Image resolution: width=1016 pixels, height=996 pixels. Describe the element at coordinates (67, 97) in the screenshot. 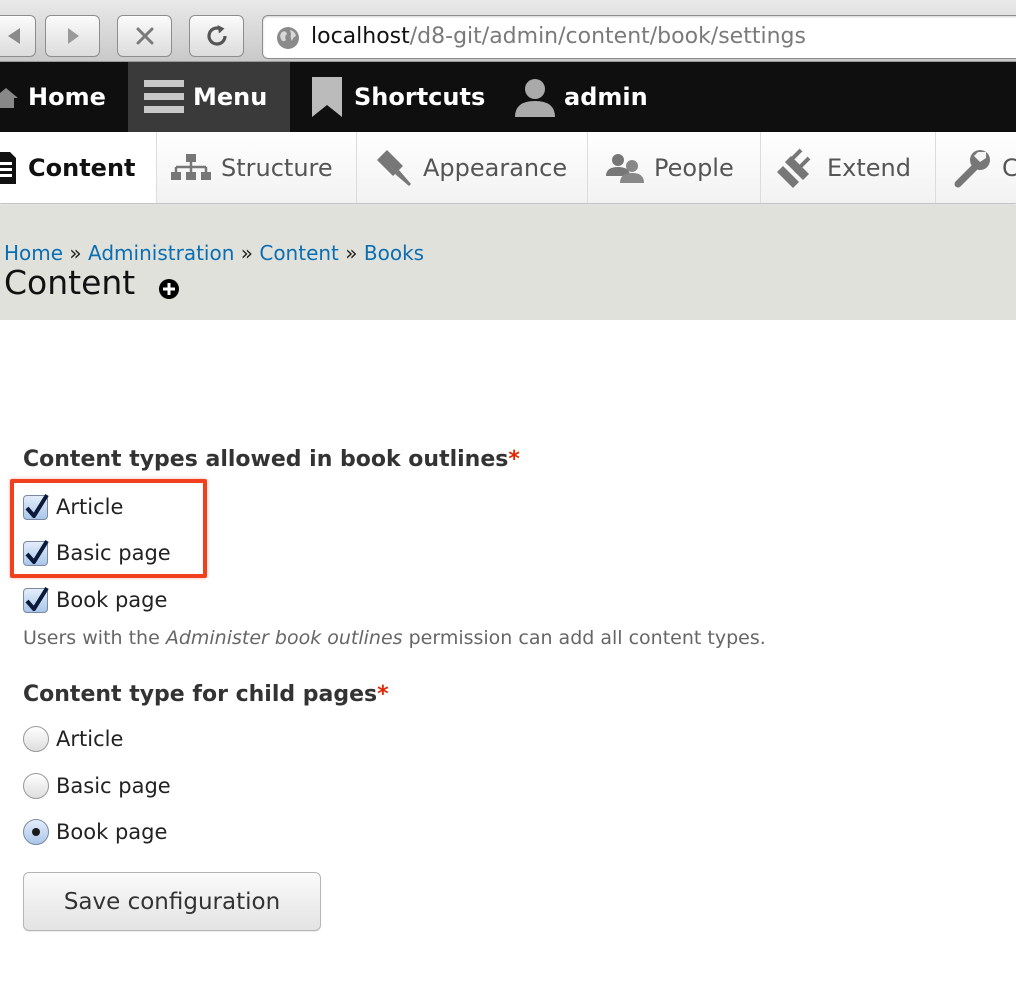

I see `toolbar-home-label: Home` at that location.